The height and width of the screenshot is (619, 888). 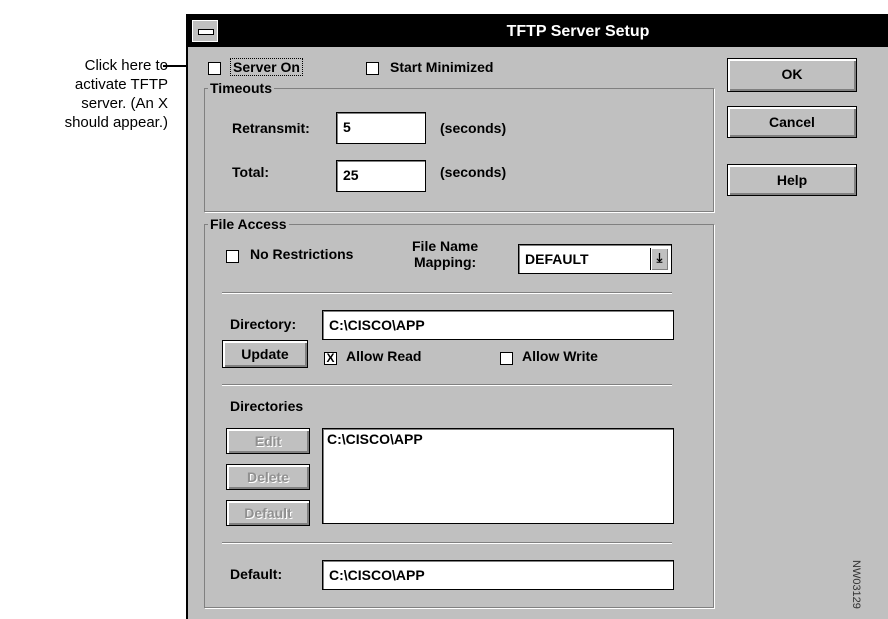 I want to click on no-restrictions-label: No Restrictions, so click(x=301, y=254).